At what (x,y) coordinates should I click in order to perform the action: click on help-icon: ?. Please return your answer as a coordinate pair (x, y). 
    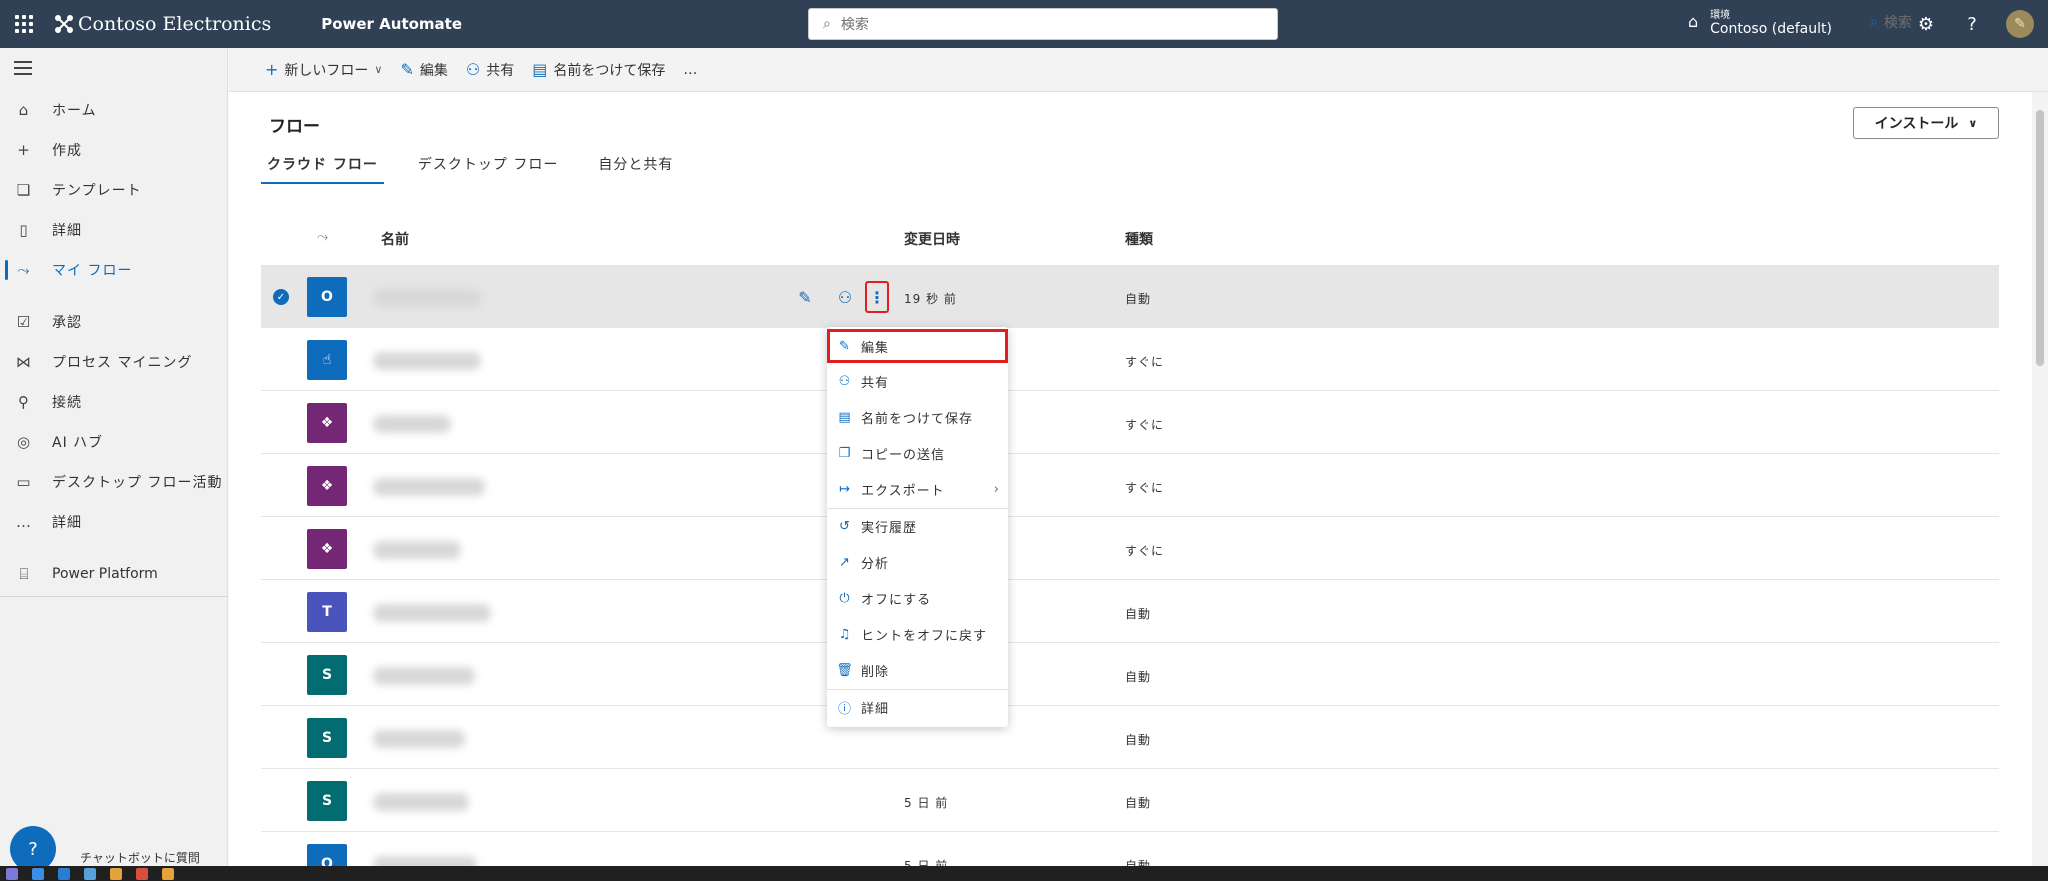
    Looking at the image, I should click on (1972, 24).